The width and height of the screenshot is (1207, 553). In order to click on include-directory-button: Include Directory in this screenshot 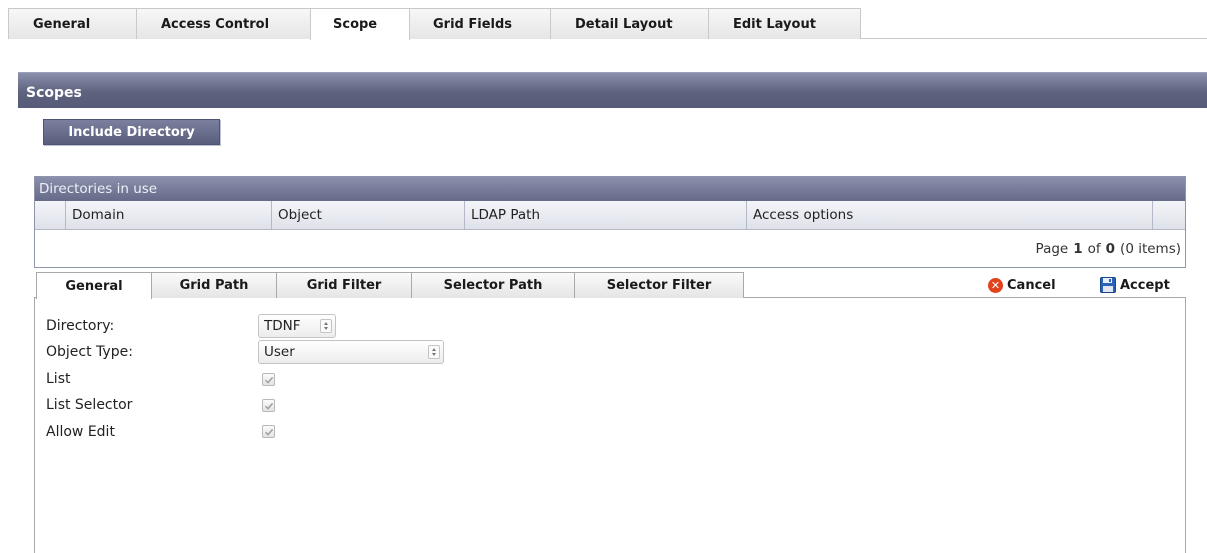, I will do `click(131, 132)`.